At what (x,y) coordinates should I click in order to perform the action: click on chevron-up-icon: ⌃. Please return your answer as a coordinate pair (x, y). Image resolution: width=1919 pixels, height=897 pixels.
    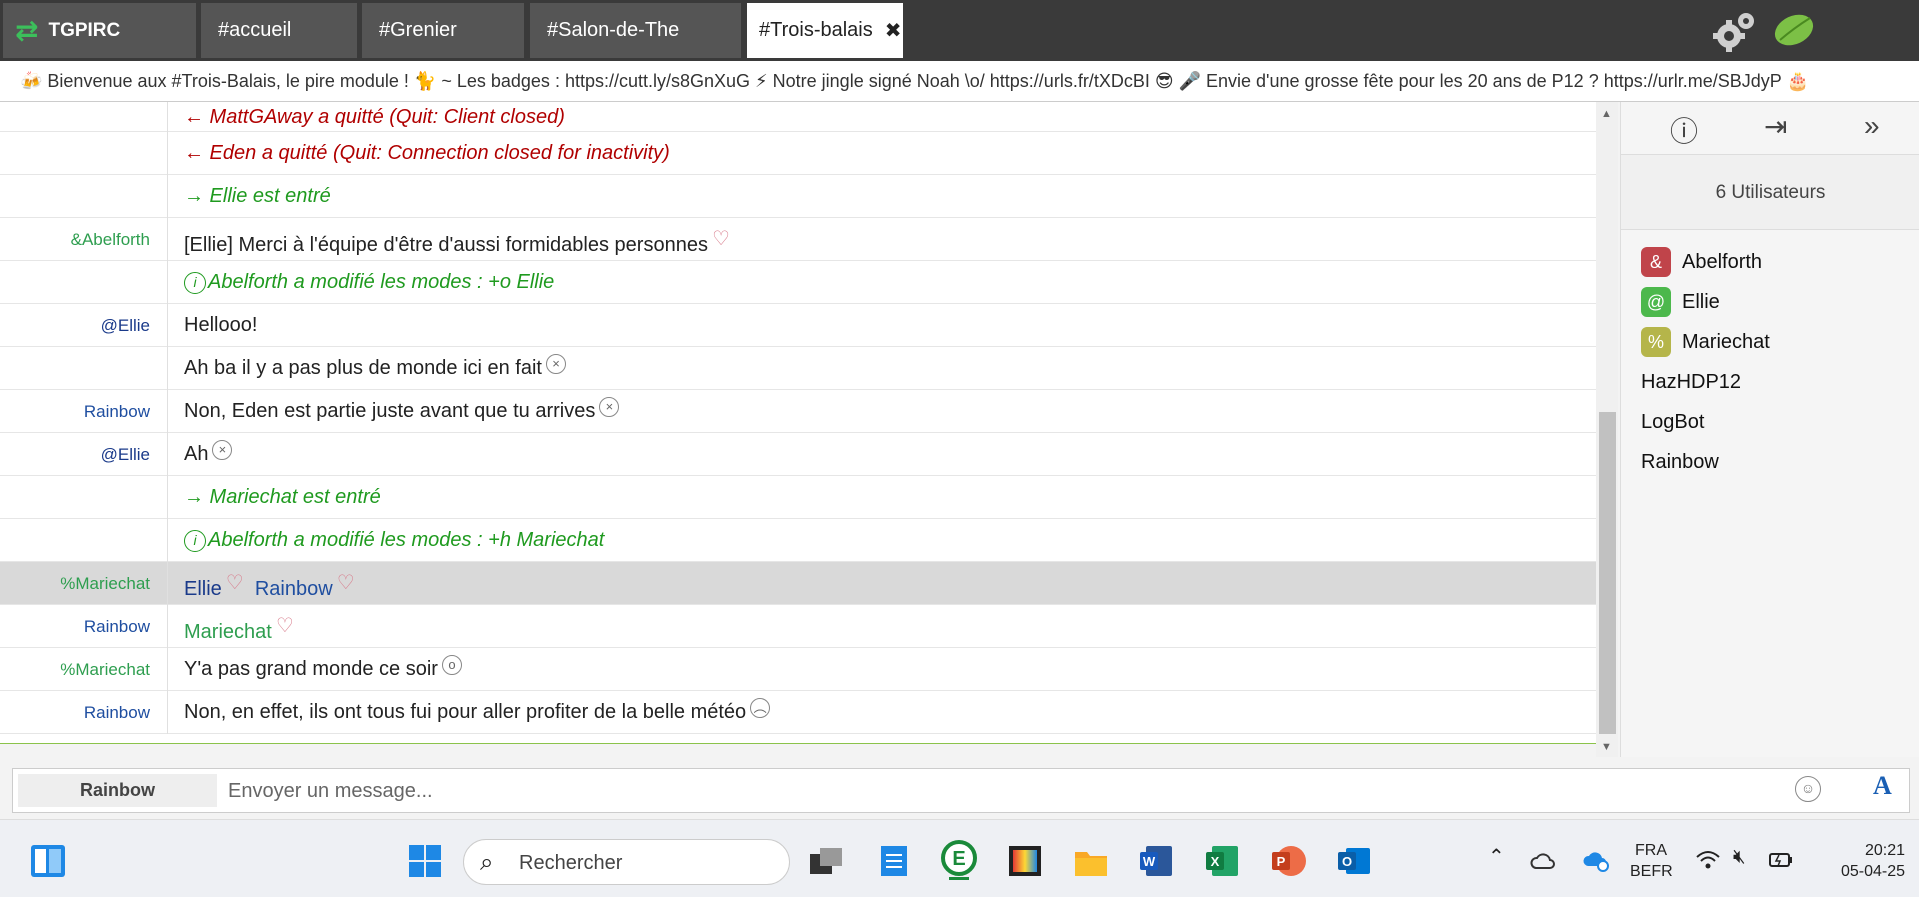
    Looking at the image, I should click on (1496, 856).